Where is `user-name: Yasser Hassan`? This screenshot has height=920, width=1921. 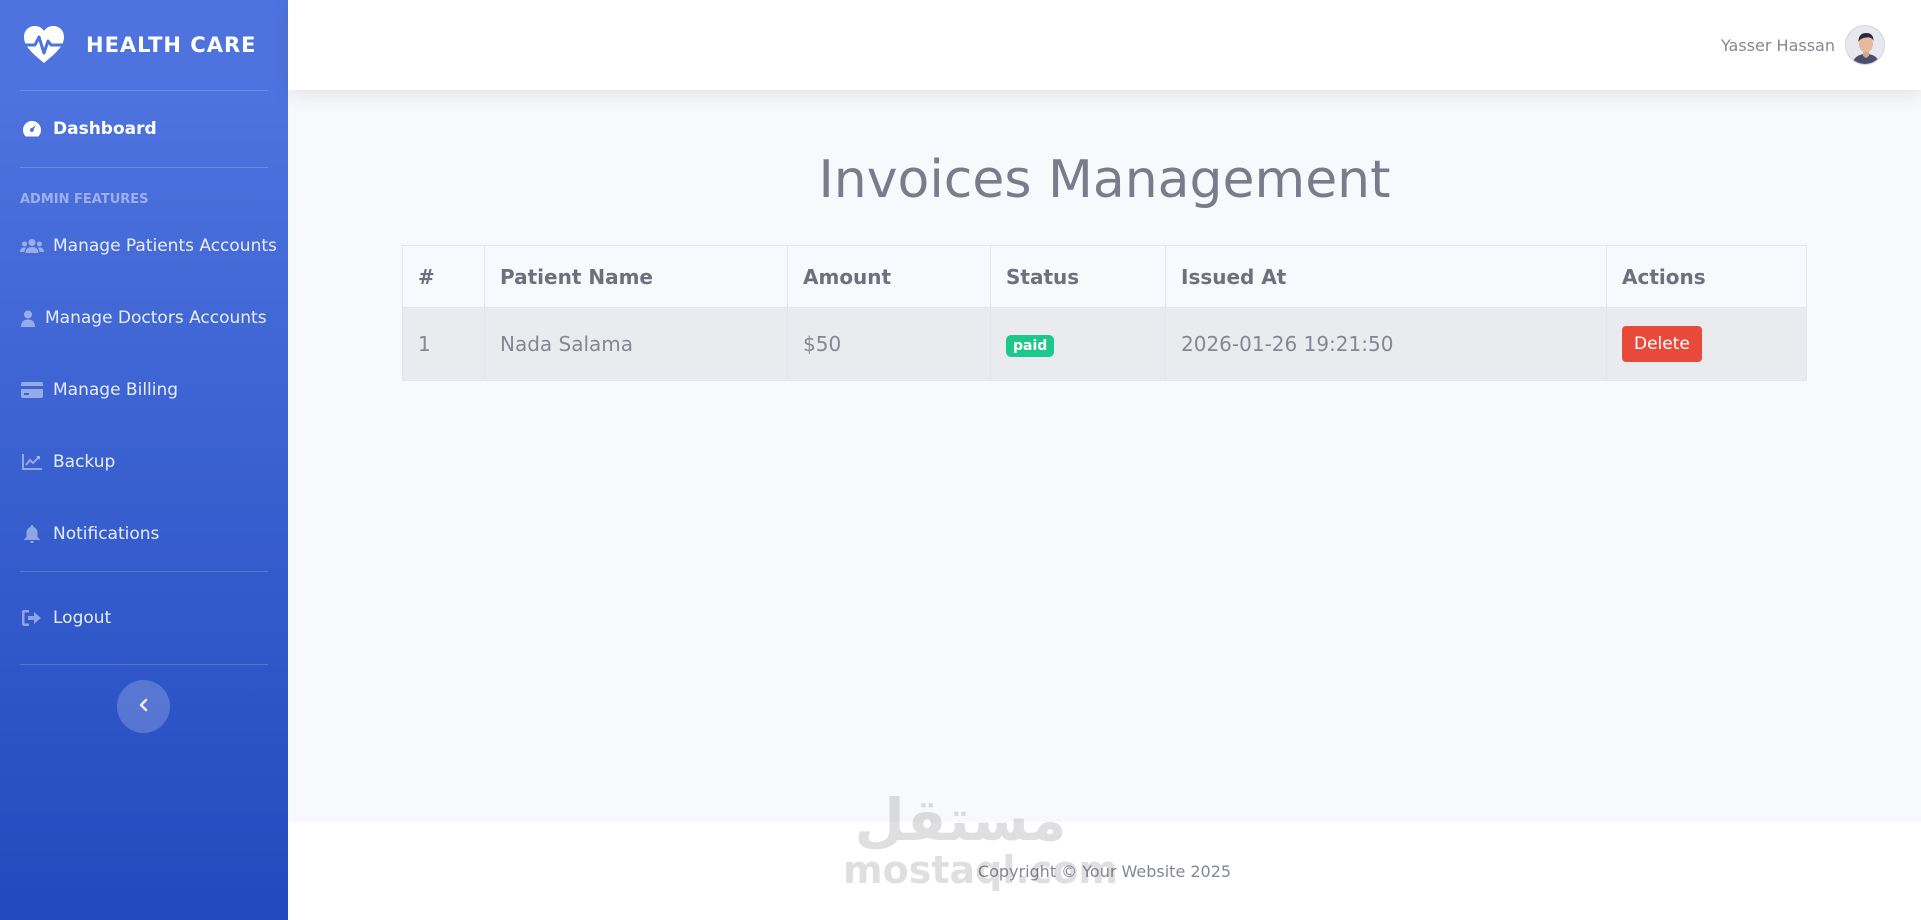 user-name: Yasser Hassan is located at coordinates (1778, 45).